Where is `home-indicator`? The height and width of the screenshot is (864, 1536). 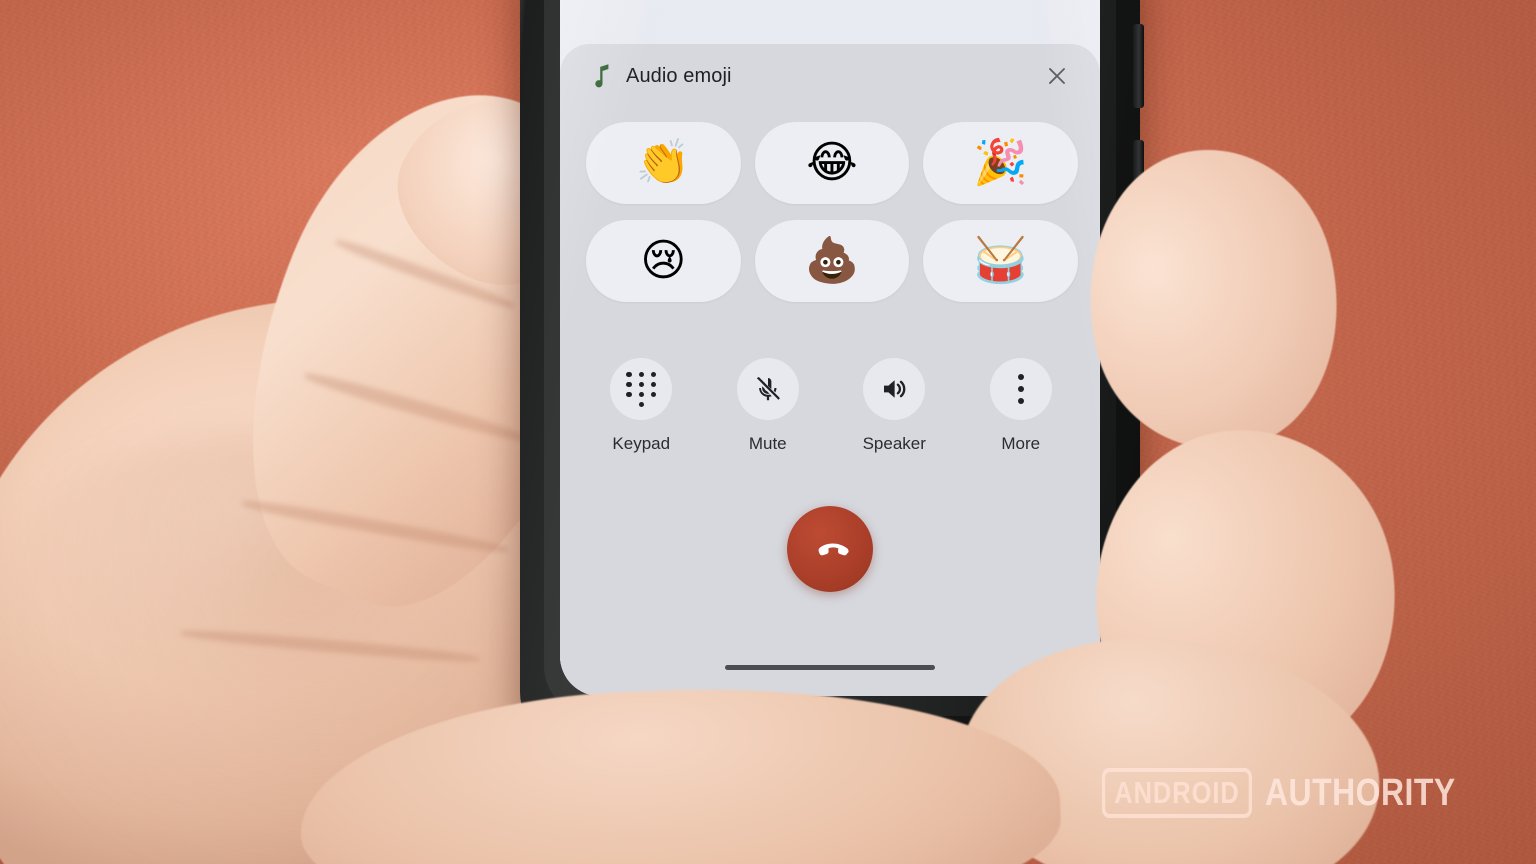
home-indicator is located at coordinates (830, 667).